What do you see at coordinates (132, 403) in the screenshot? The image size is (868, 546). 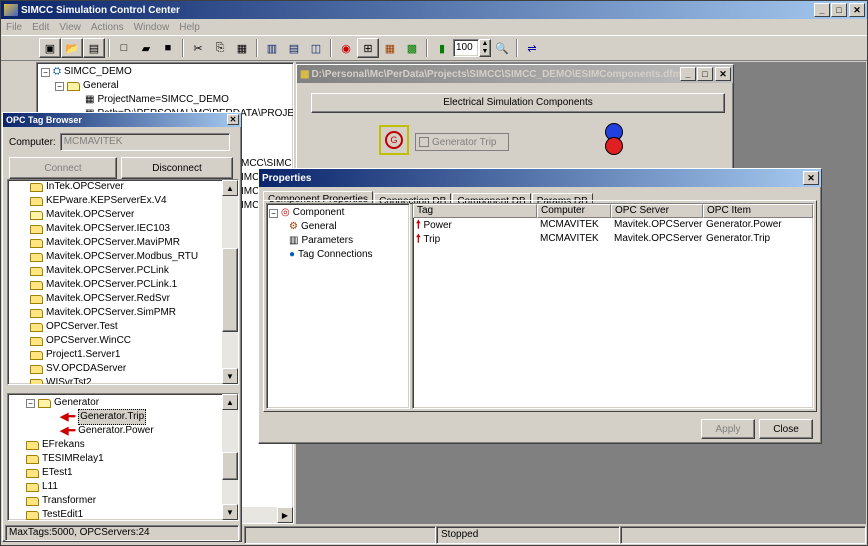 I see `tree-generator: − Generator` at bounding box center [132, 403].